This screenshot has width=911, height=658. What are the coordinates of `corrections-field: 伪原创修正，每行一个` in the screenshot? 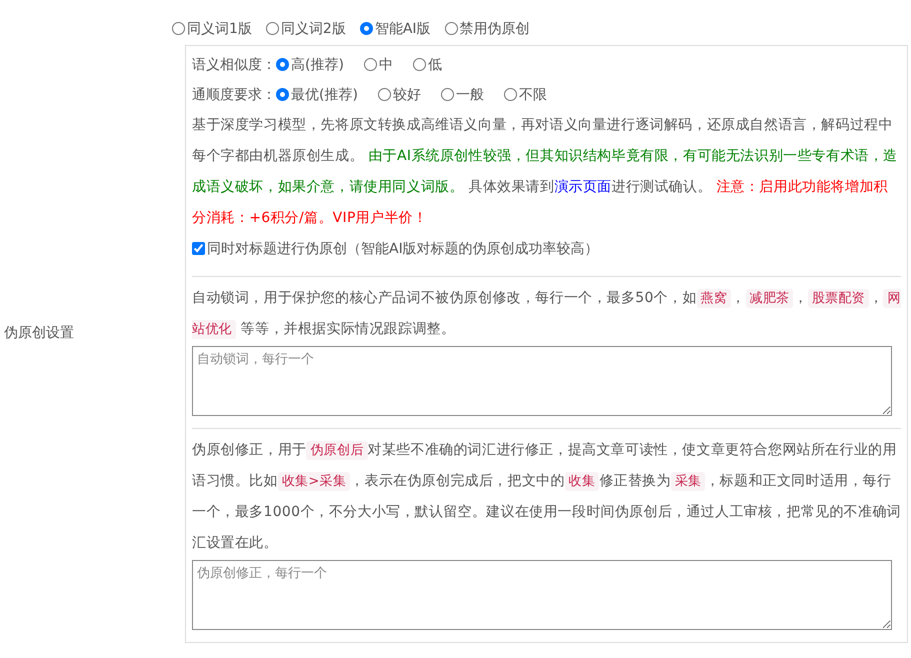 It's located at (542, 595).